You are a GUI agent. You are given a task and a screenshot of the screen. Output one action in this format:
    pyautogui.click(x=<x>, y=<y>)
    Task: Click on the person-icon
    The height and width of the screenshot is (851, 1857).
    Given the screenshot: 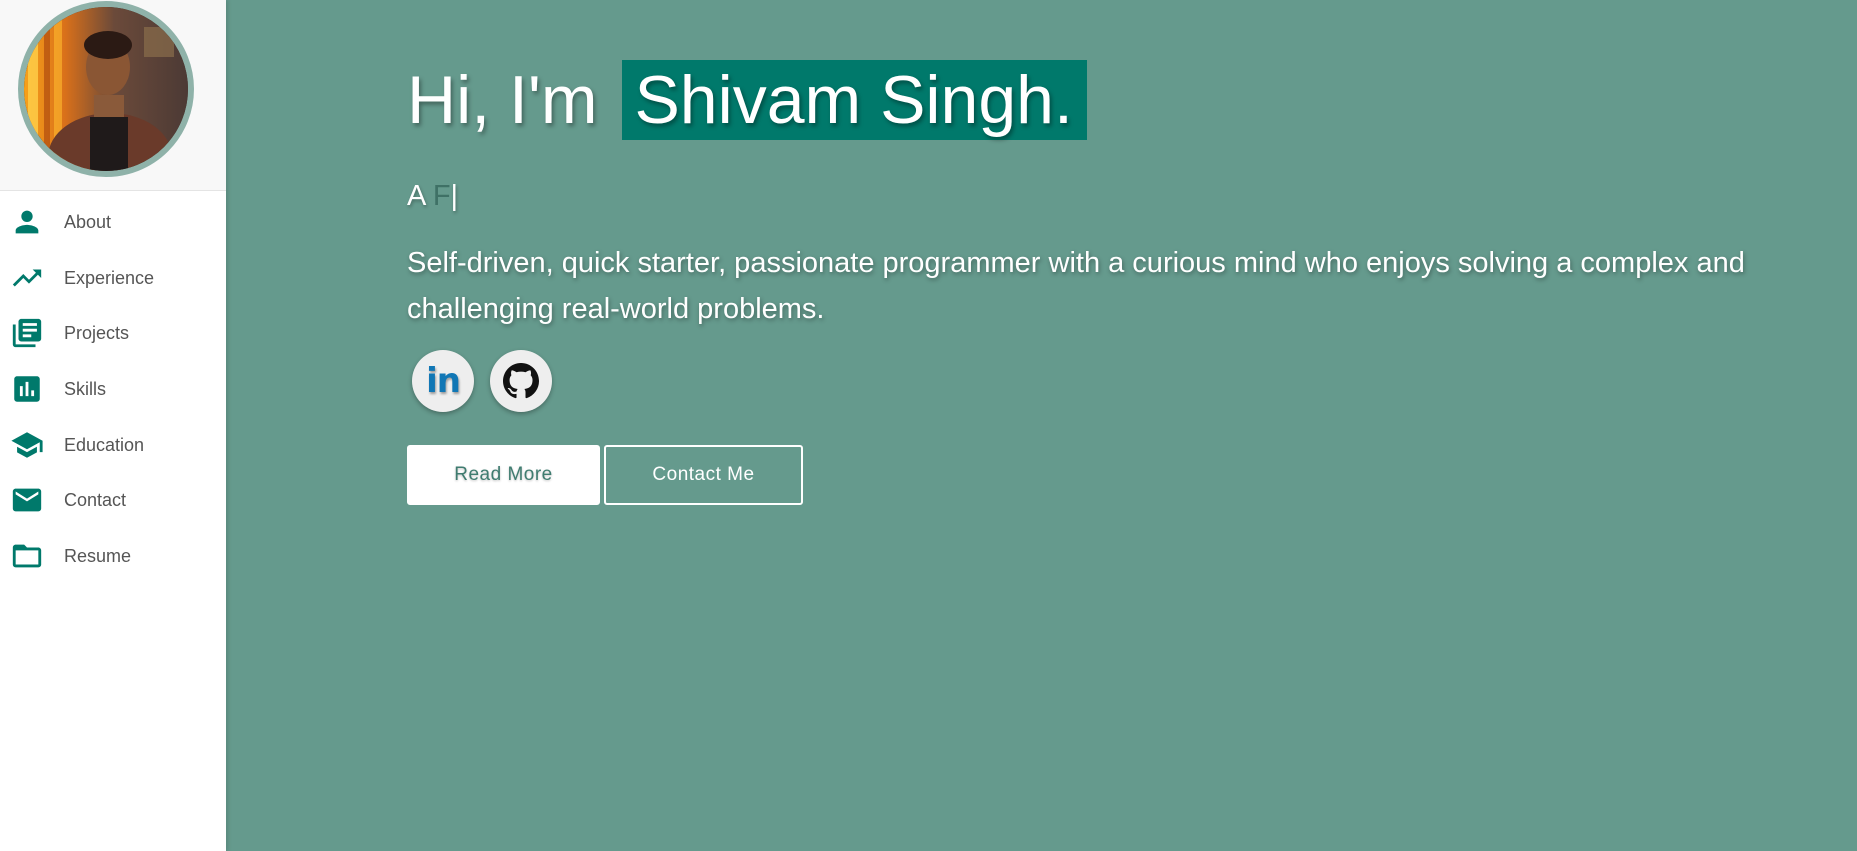 What is the action you would take?
    pyautogui.click(x=27, y=222)
    